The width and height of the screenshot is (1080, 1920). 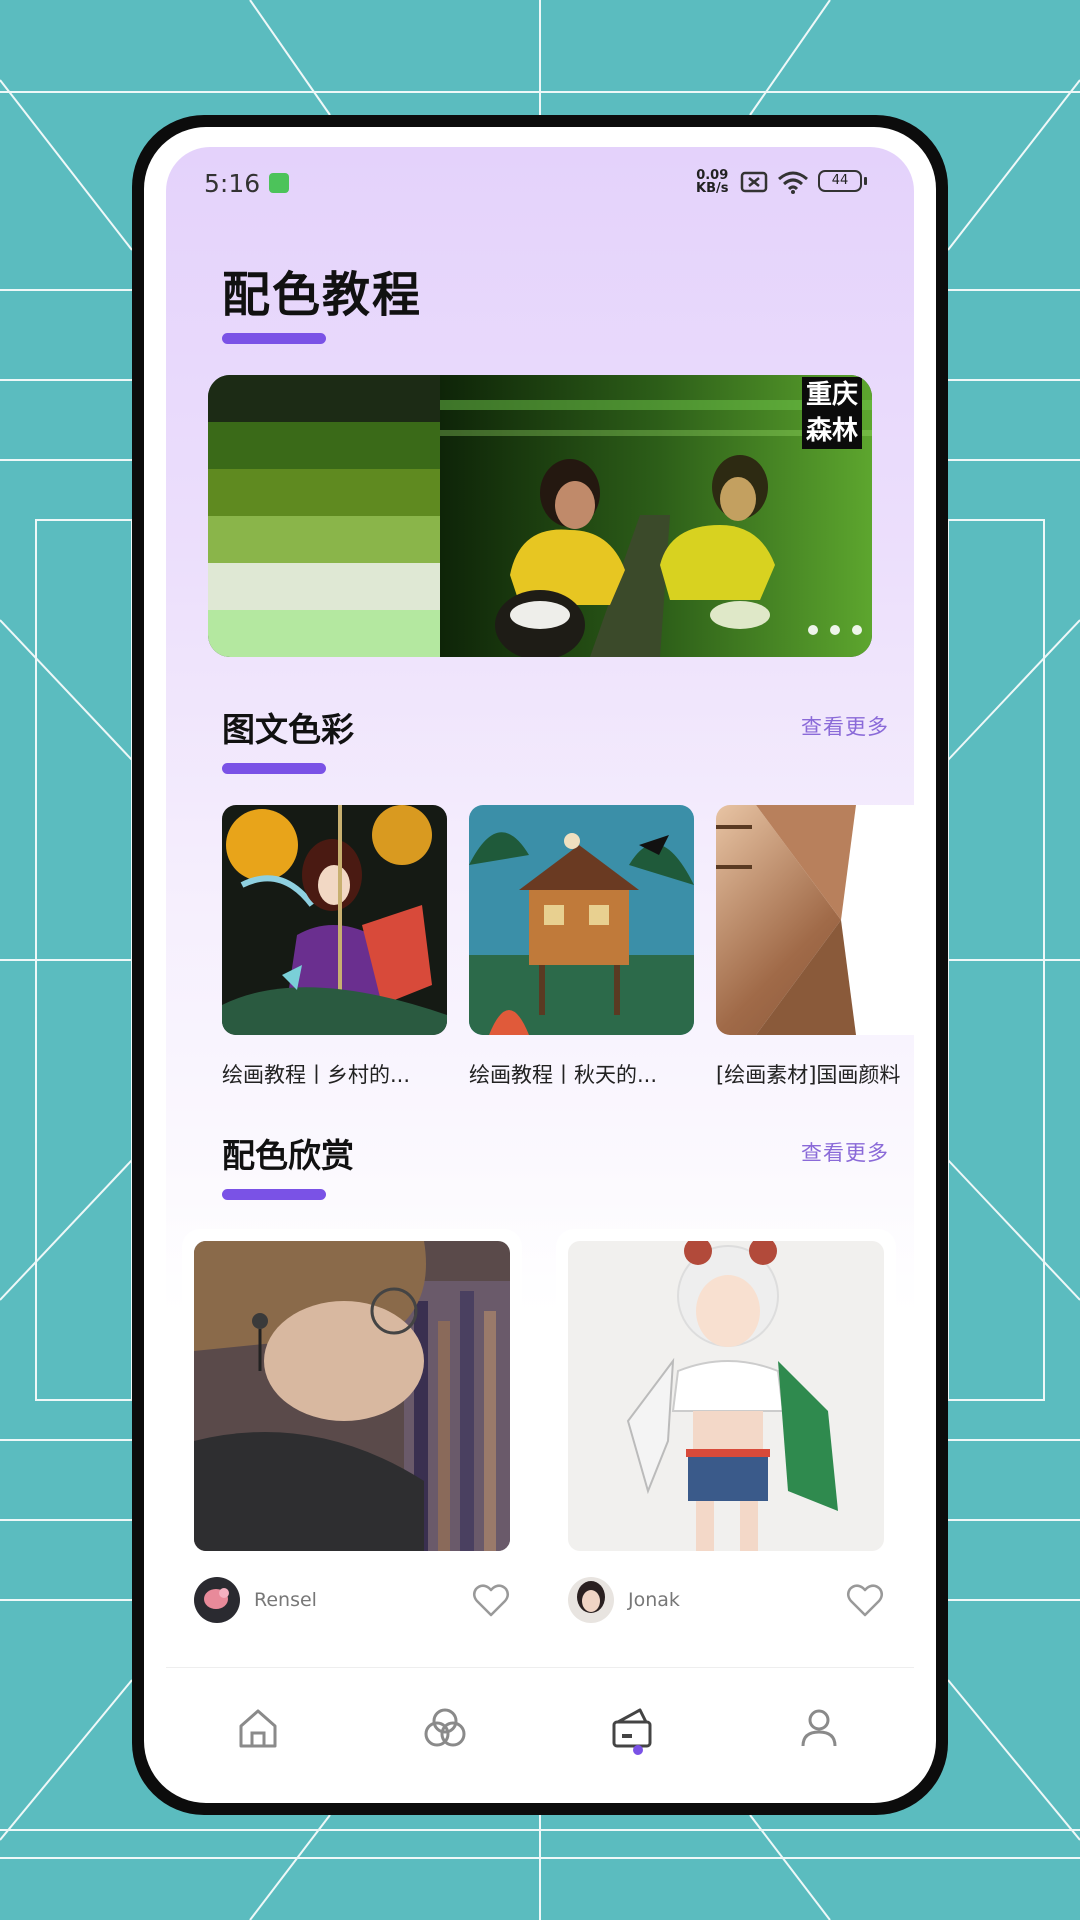 I want to click on color-palette, so click(x=324, y=516).